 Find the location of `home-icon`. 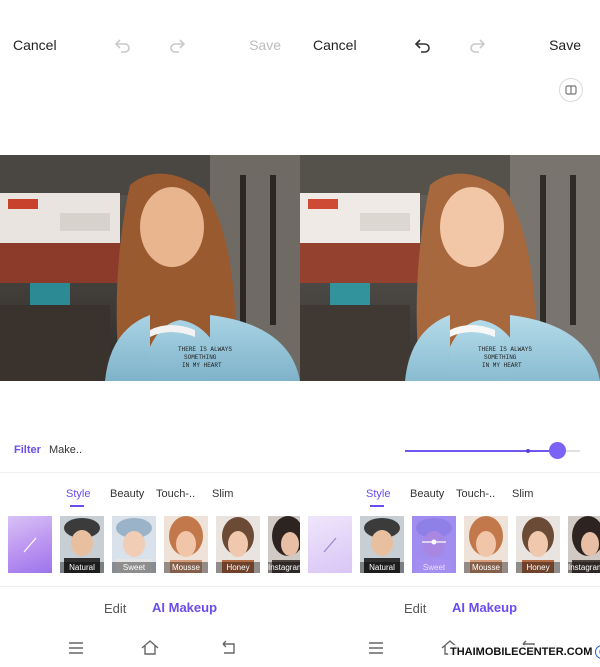

home-icon is located at coordinates (150, 648).